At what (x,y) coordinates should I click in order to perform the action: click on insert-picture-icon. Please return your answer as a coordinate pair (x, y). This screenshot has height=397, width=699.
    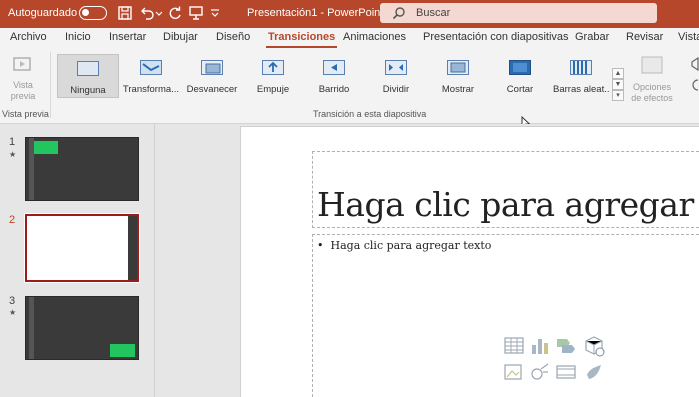
    Looking at the image, I should click on (514, 372).